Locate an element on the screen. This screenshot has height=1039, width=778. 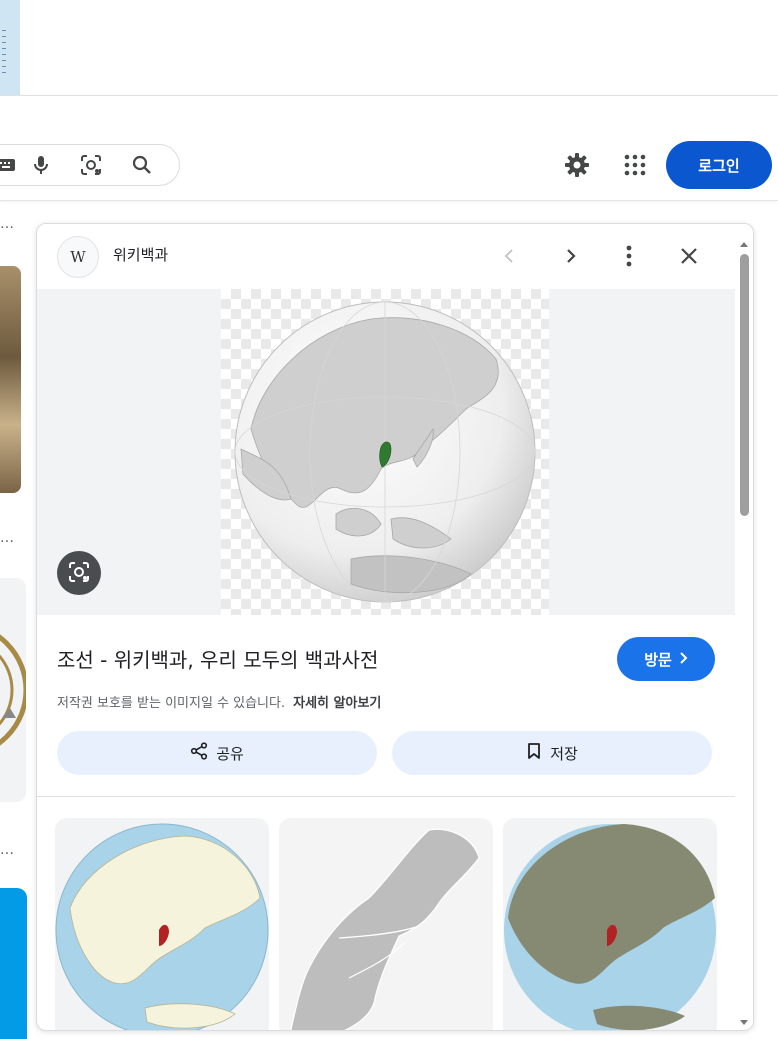
favicon-letter: W is located at coordinates (78, 257).